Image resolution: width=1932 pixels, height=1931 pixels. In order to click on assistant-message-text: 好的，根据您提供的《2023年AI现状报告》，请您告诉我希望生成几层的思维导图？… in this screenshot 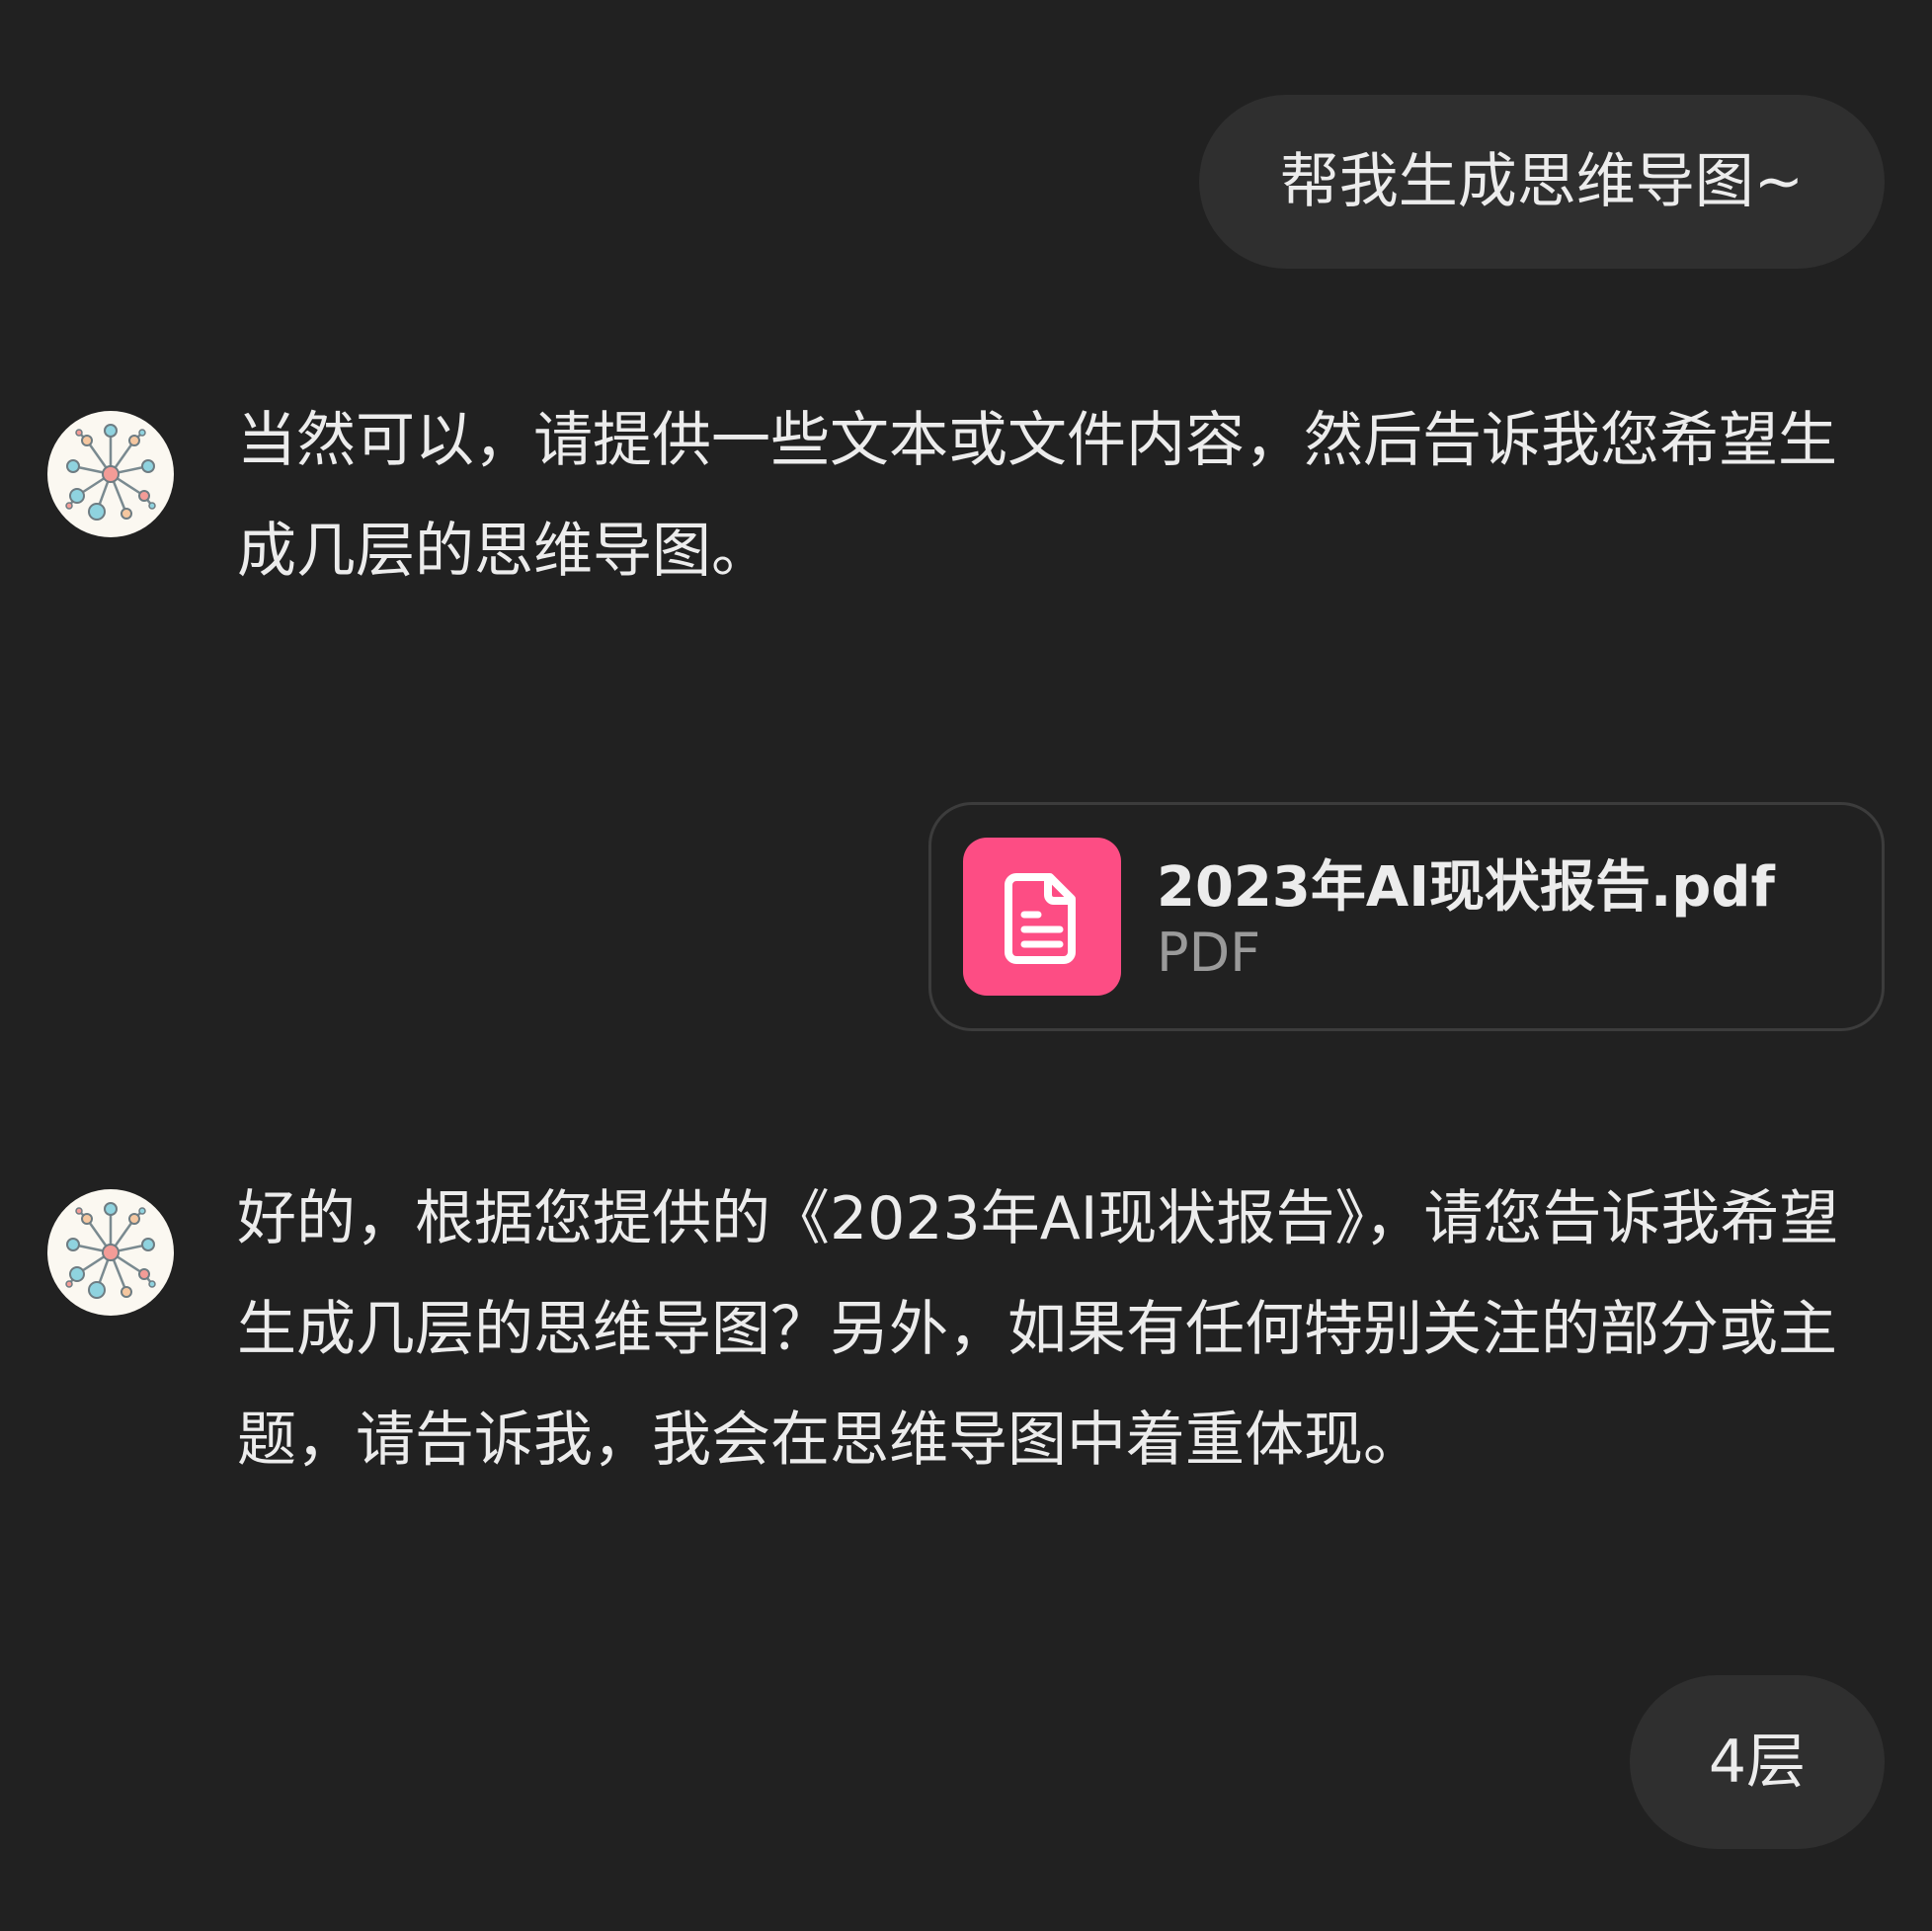, I will do `click(1038, 1330)`.